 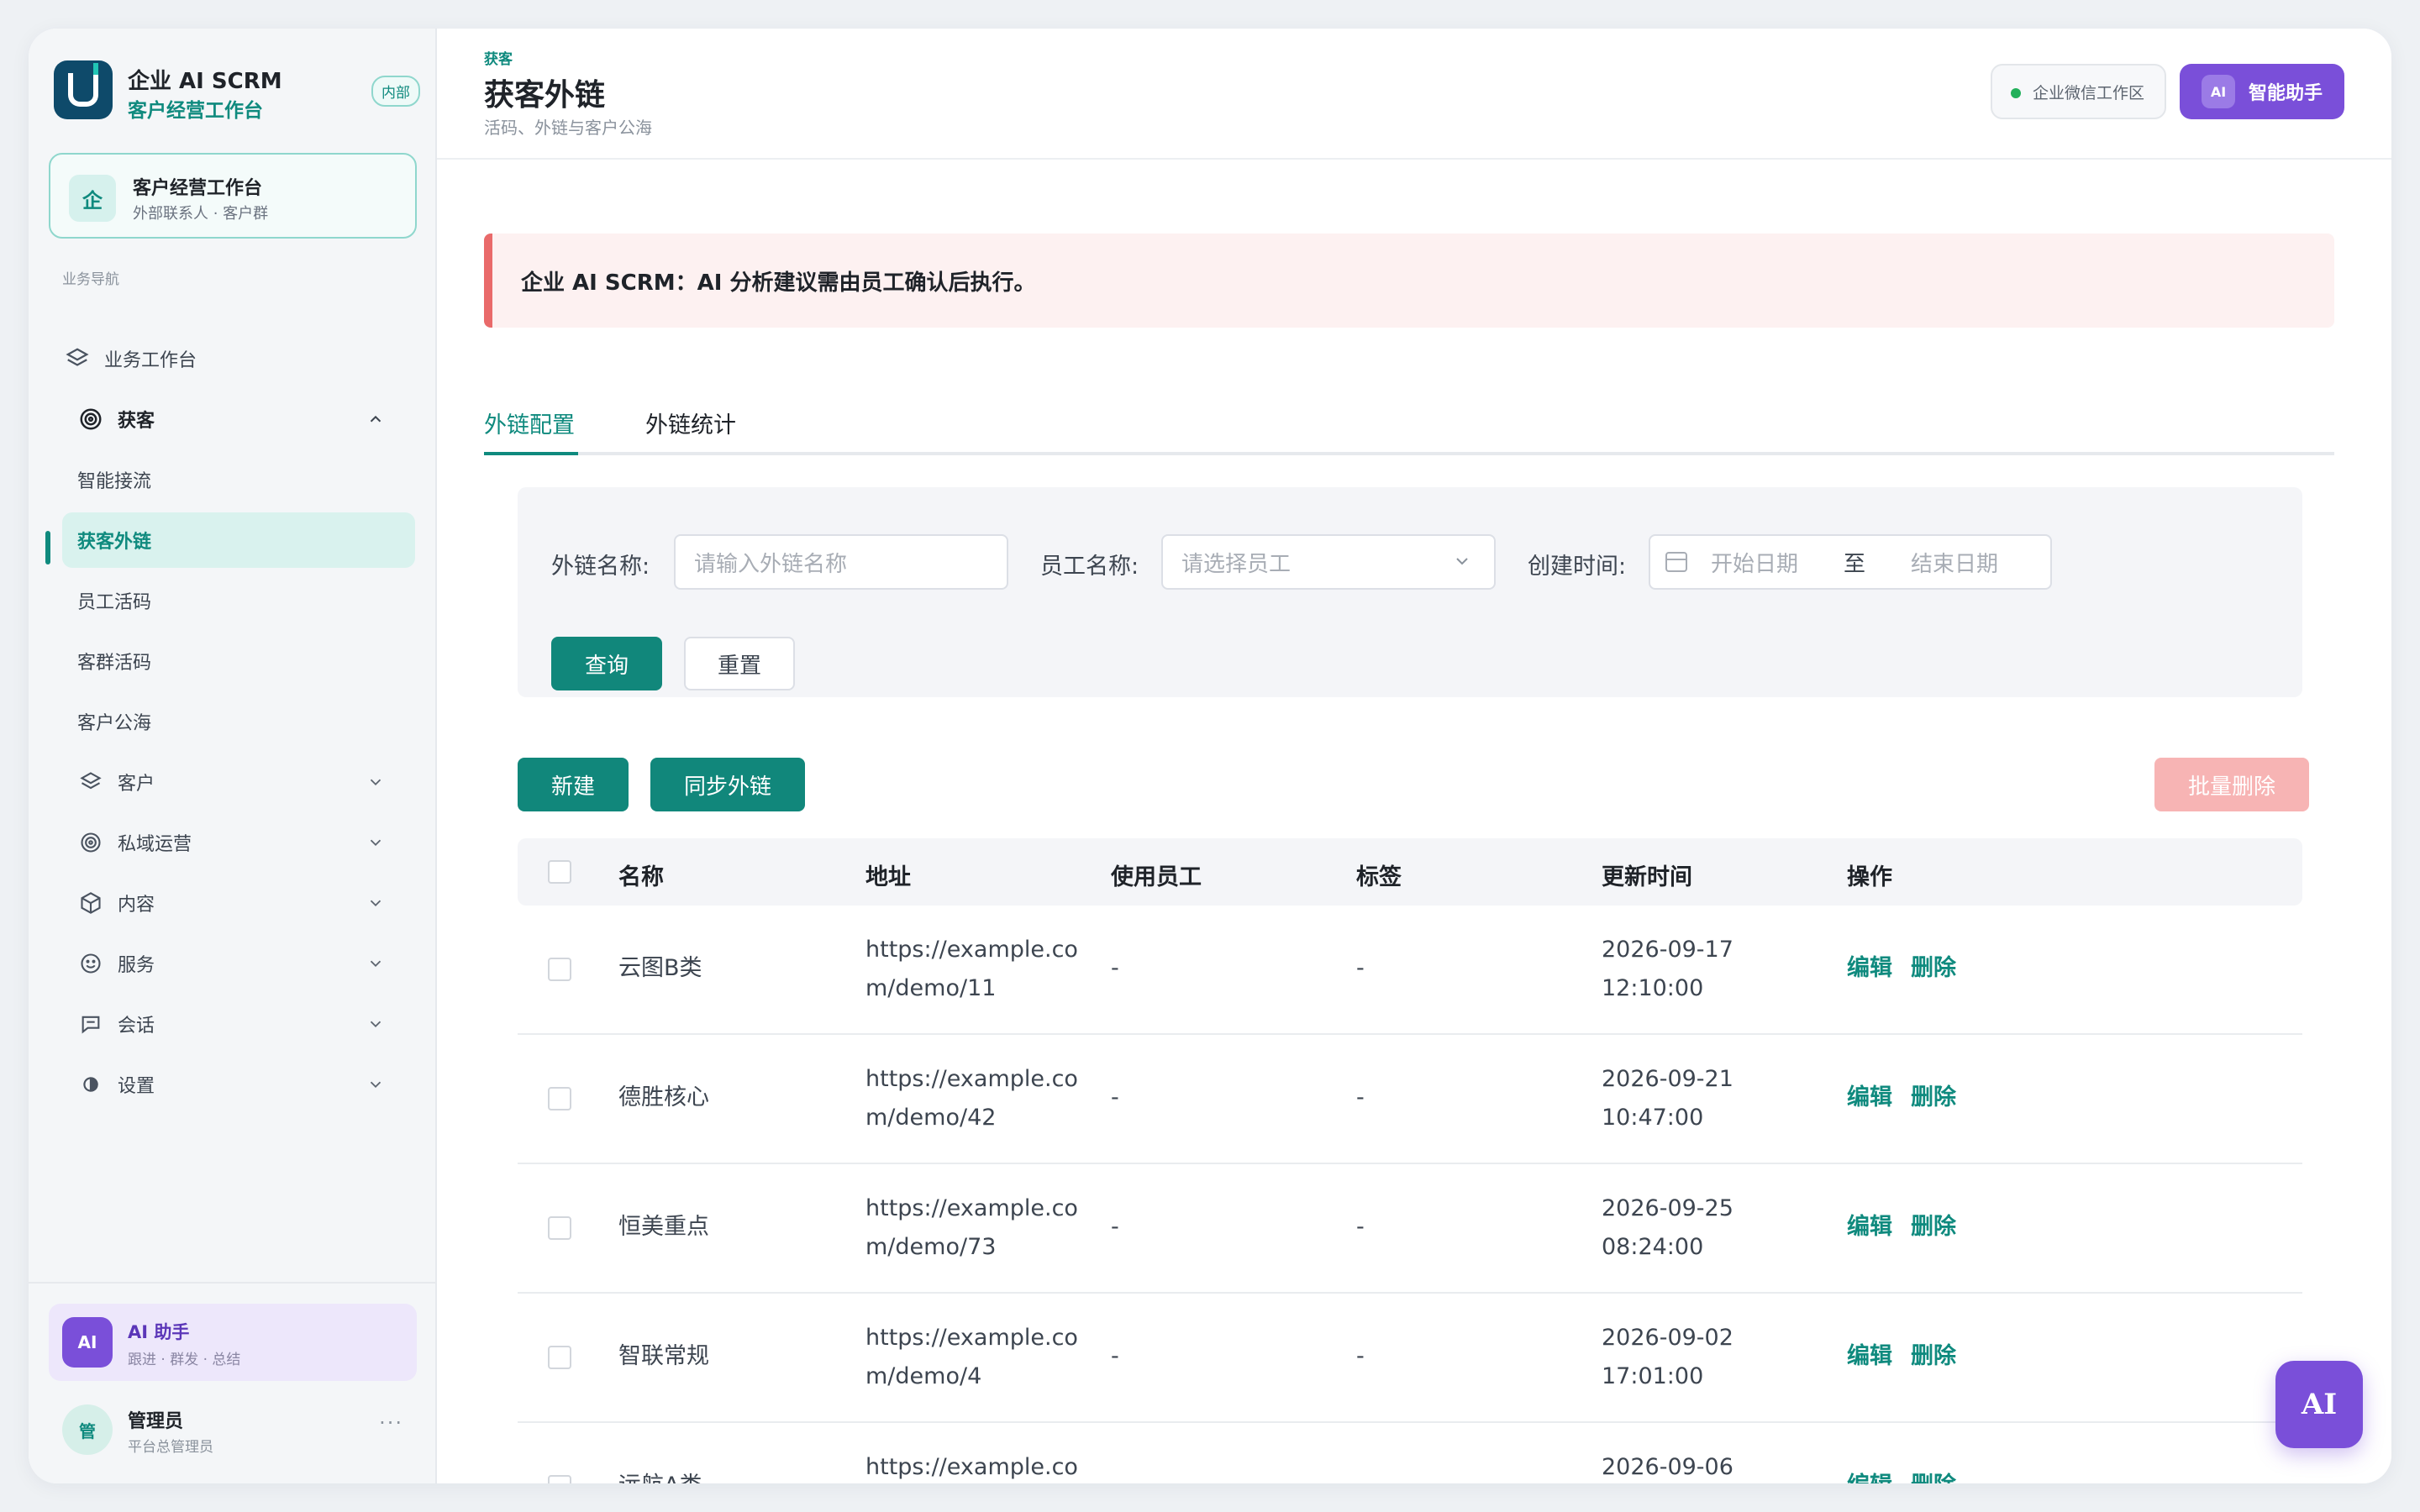 I want to click on sidebar-section-sessions: 会话, so click(x=239, y=1024).